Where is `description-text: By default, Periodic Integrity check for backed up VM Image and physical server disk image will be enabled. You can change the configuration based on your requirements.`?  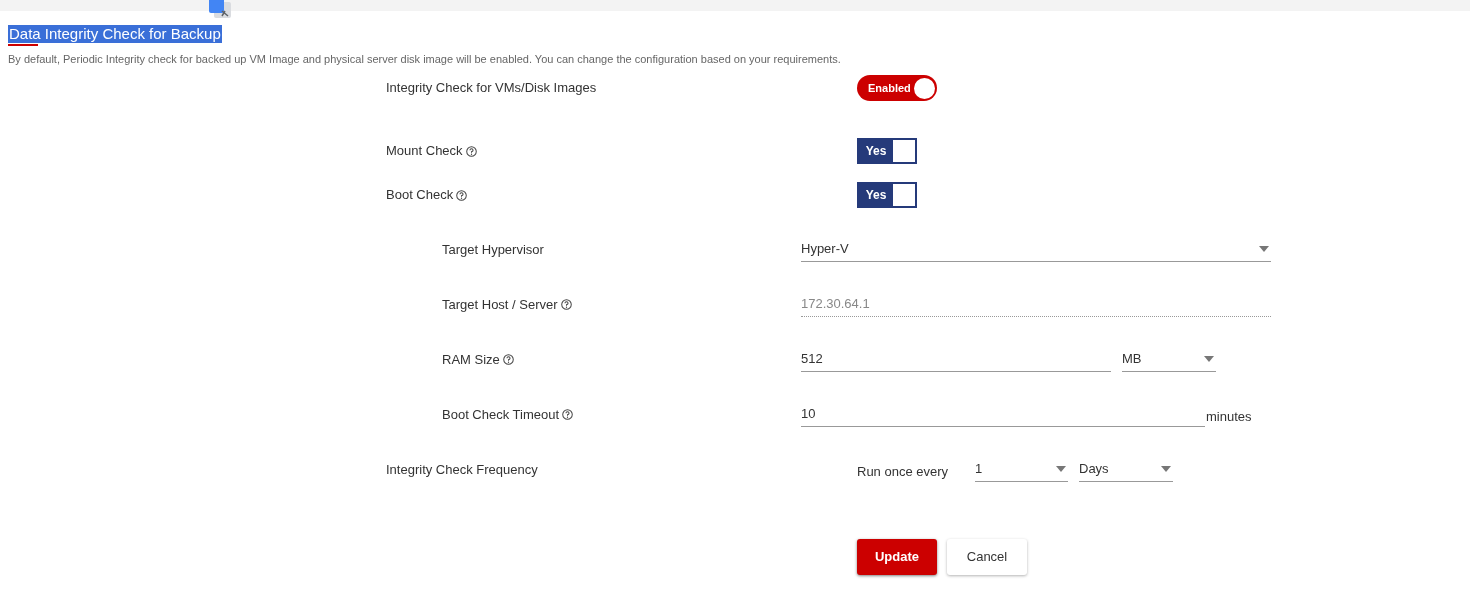 description-text: By default, Periodic Integrity check for backed up VM Image and physical server disk image will be enabled. You can change the configuration based on your requirements. is located at coordinates (425, 59).